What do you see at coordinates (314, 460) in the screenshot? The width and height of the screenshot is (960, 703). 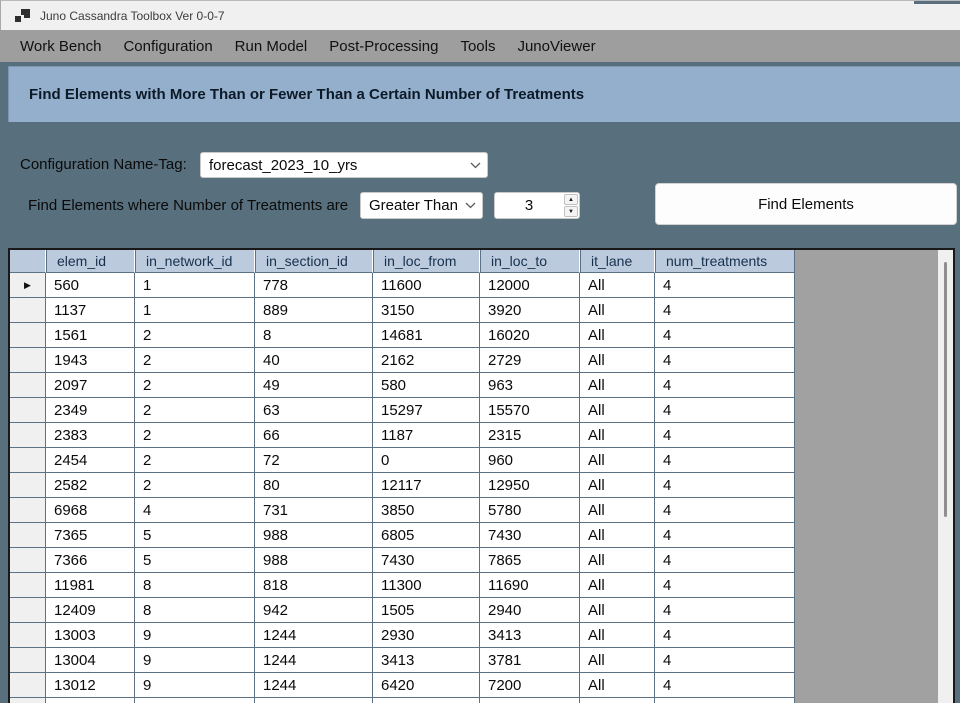 I see `table-cell: 72` at bounding box center [314, 460].